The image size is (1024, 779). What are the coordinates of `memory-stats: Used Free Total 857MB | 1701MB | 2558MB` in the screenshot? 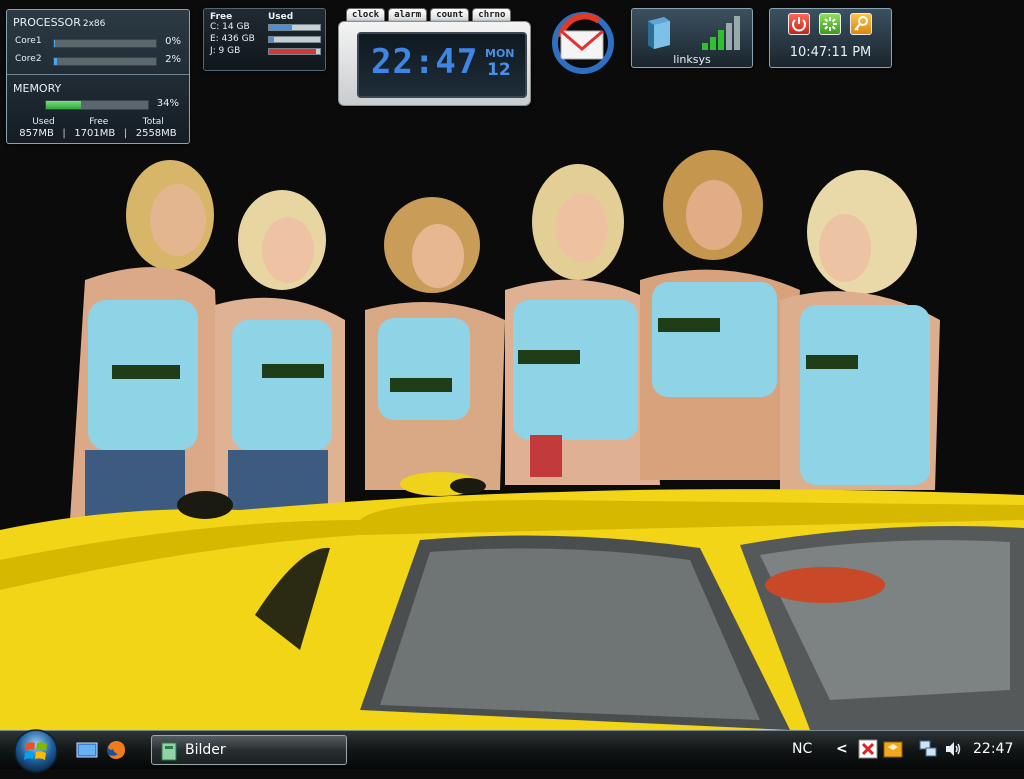 It's located at (98, 128).